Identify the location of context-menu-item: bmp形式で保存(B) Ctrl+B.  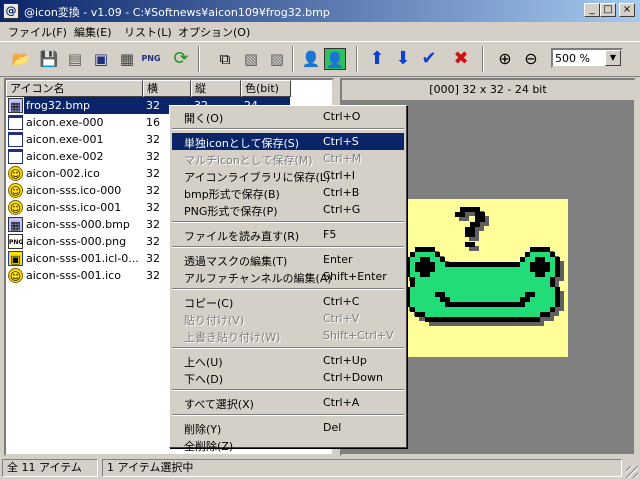
(288, 192).